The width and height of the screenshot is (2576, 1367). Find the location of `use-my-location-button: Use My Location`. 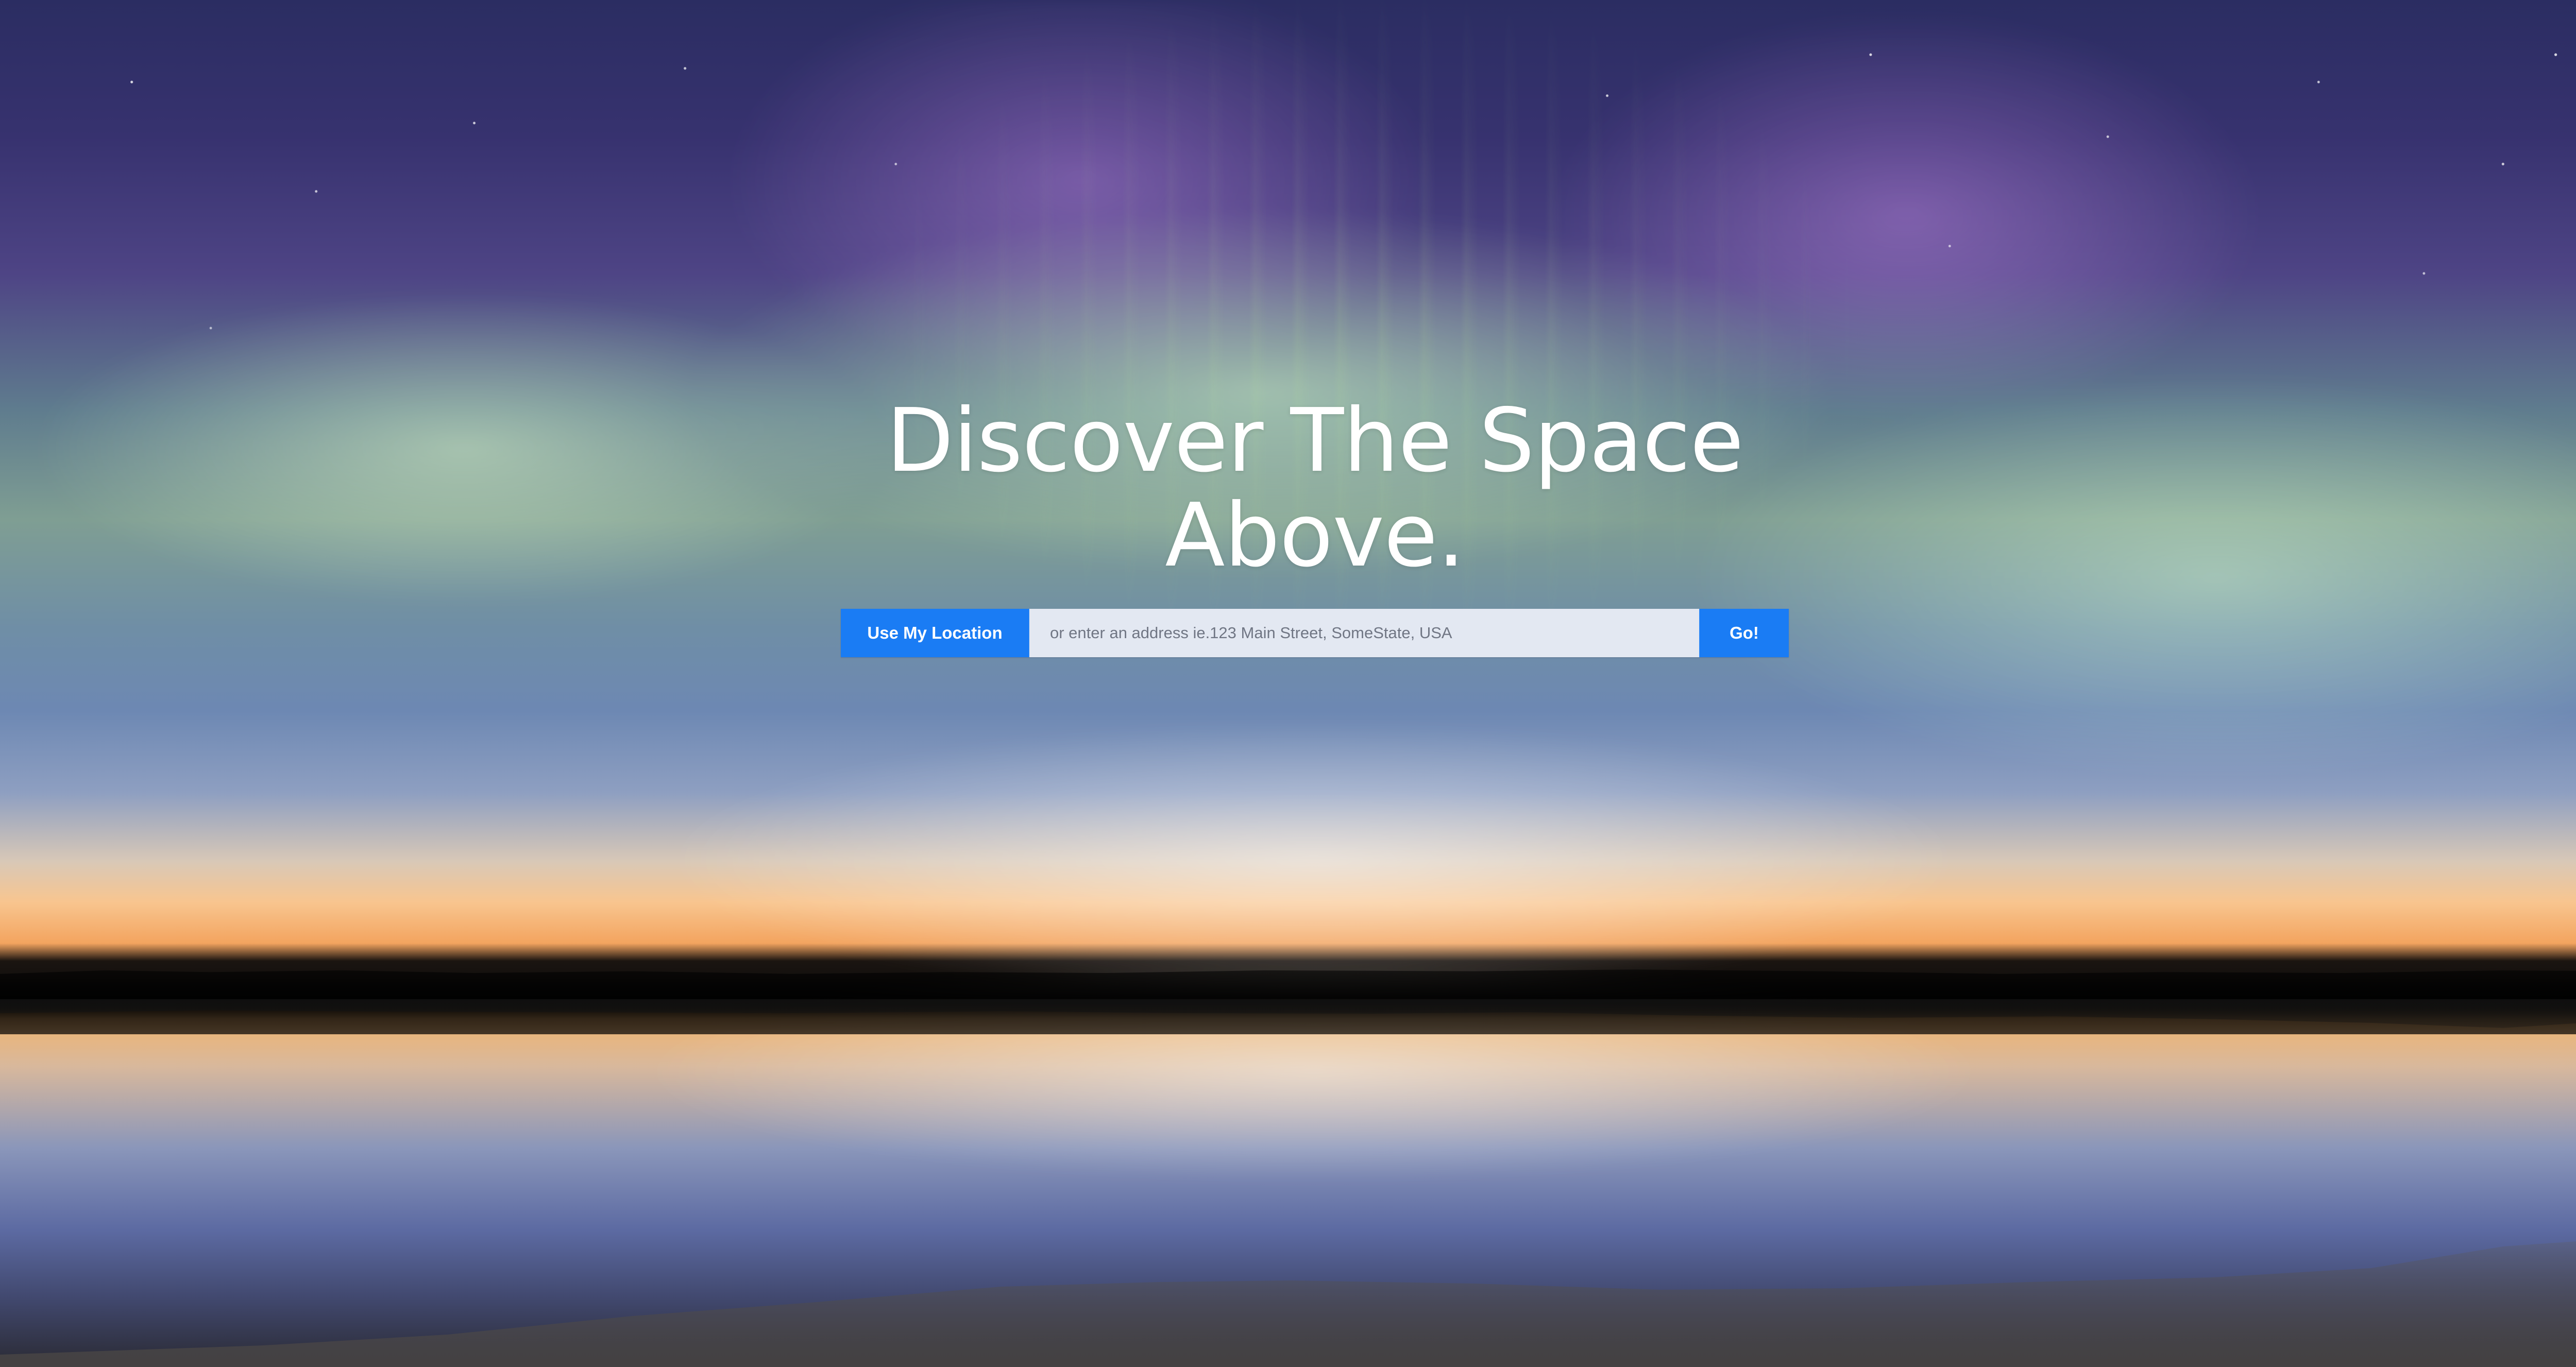

use-my-location-button: Use My Location is located at coordinates (935, 633).